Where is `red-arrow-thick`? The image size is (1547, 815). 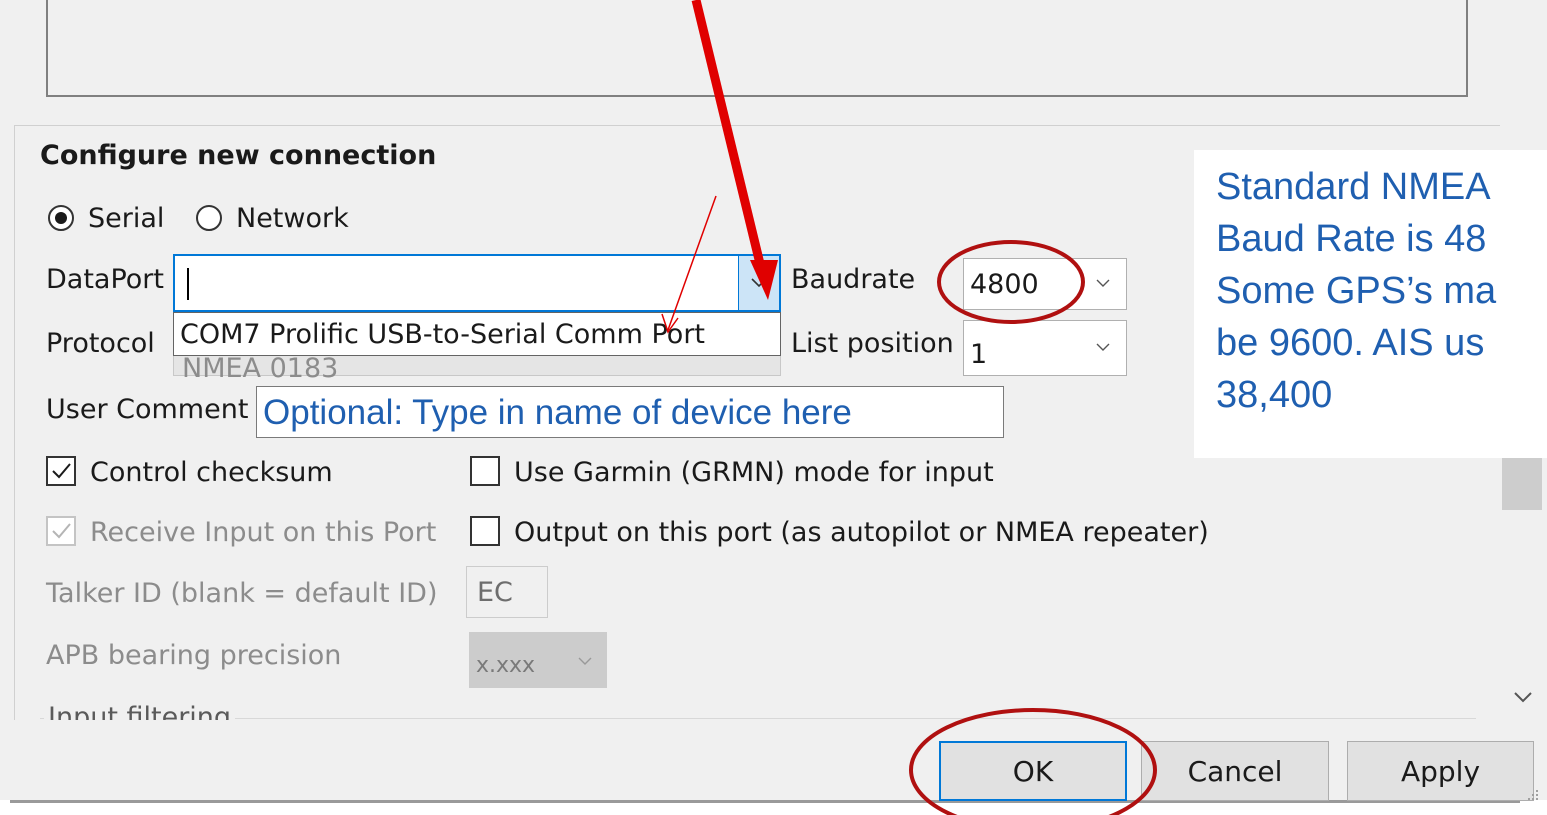
red-arrow-thick is located at coordinates (734, 150).